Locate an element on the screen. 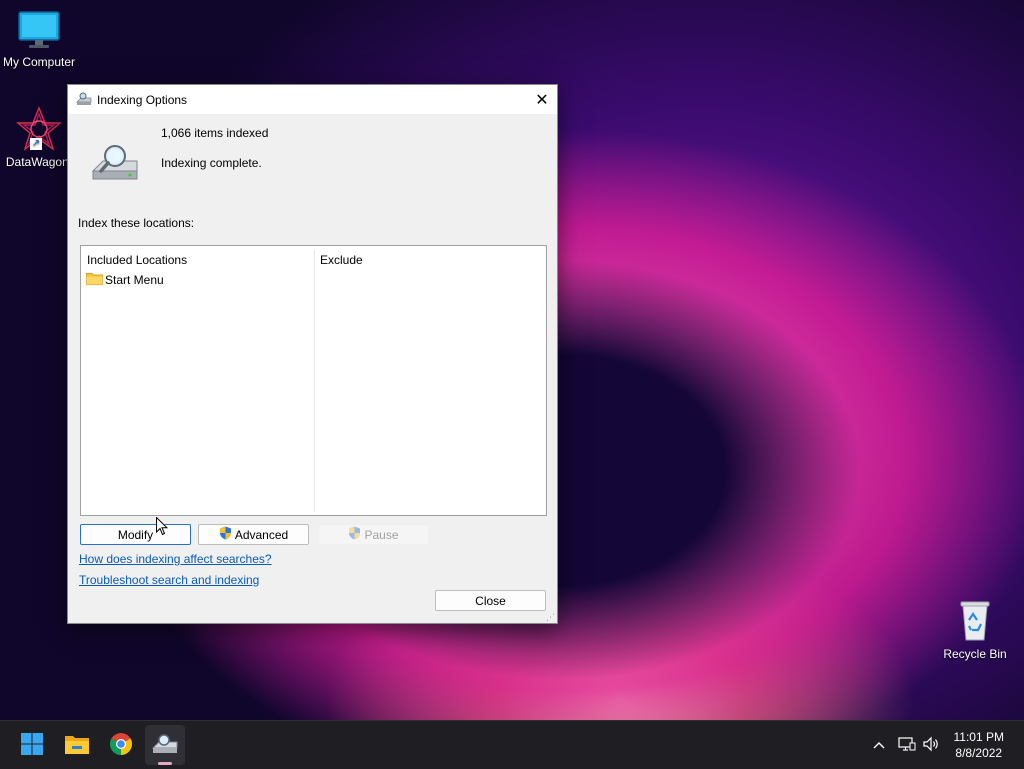 The image size is (1024, 769). close-button: Close is located at coordinates (490, 600).